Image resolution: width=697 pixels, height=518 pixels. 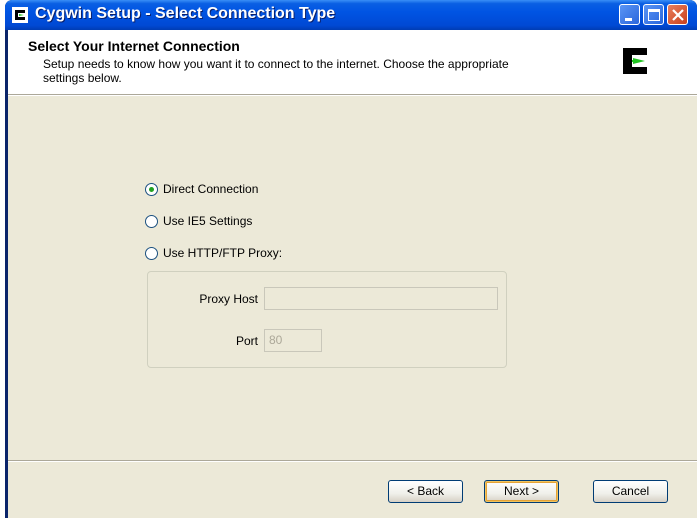 I want to click on radio-dot, so click(x=151, y=189).